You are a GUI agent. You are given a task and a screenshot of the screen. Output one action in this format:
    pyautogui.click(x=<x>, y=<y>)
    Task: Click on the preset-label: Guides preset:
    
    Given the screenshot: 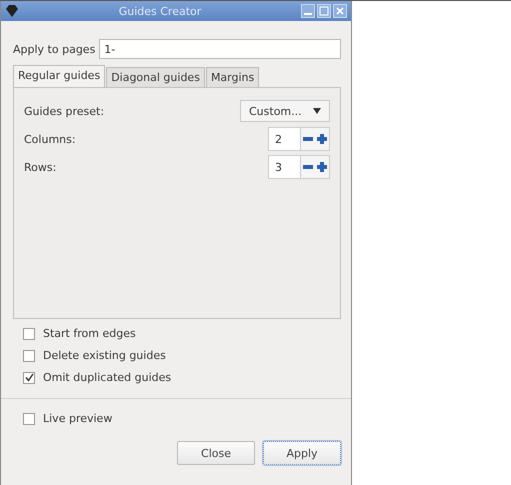 What is the action you would take?
    pyautogui.click(x=64, y=111)
    